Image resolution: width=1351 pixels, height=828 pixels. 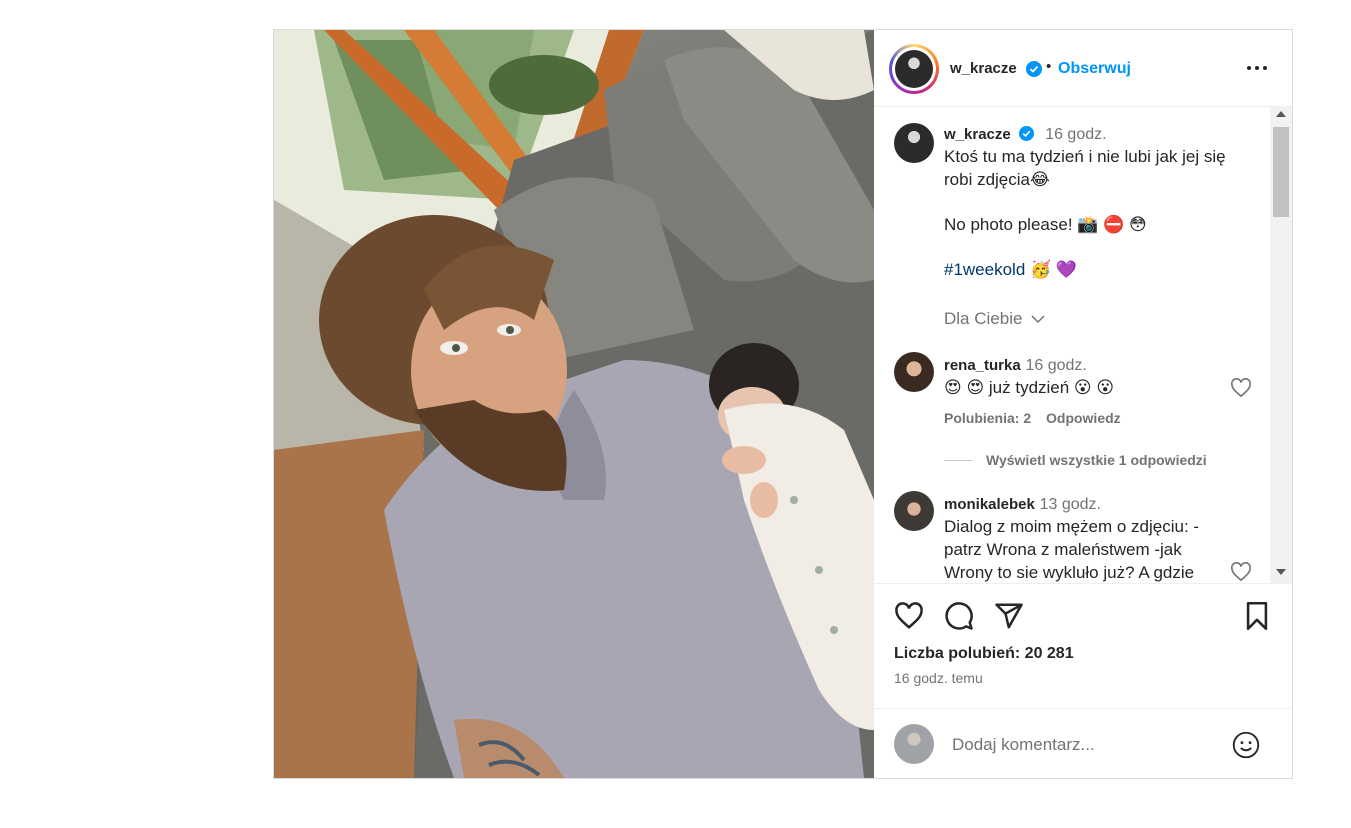 I want to click on comment-1-text: 😍 😍 już tydzień 😮 😮, so click(x=1029, y=387).